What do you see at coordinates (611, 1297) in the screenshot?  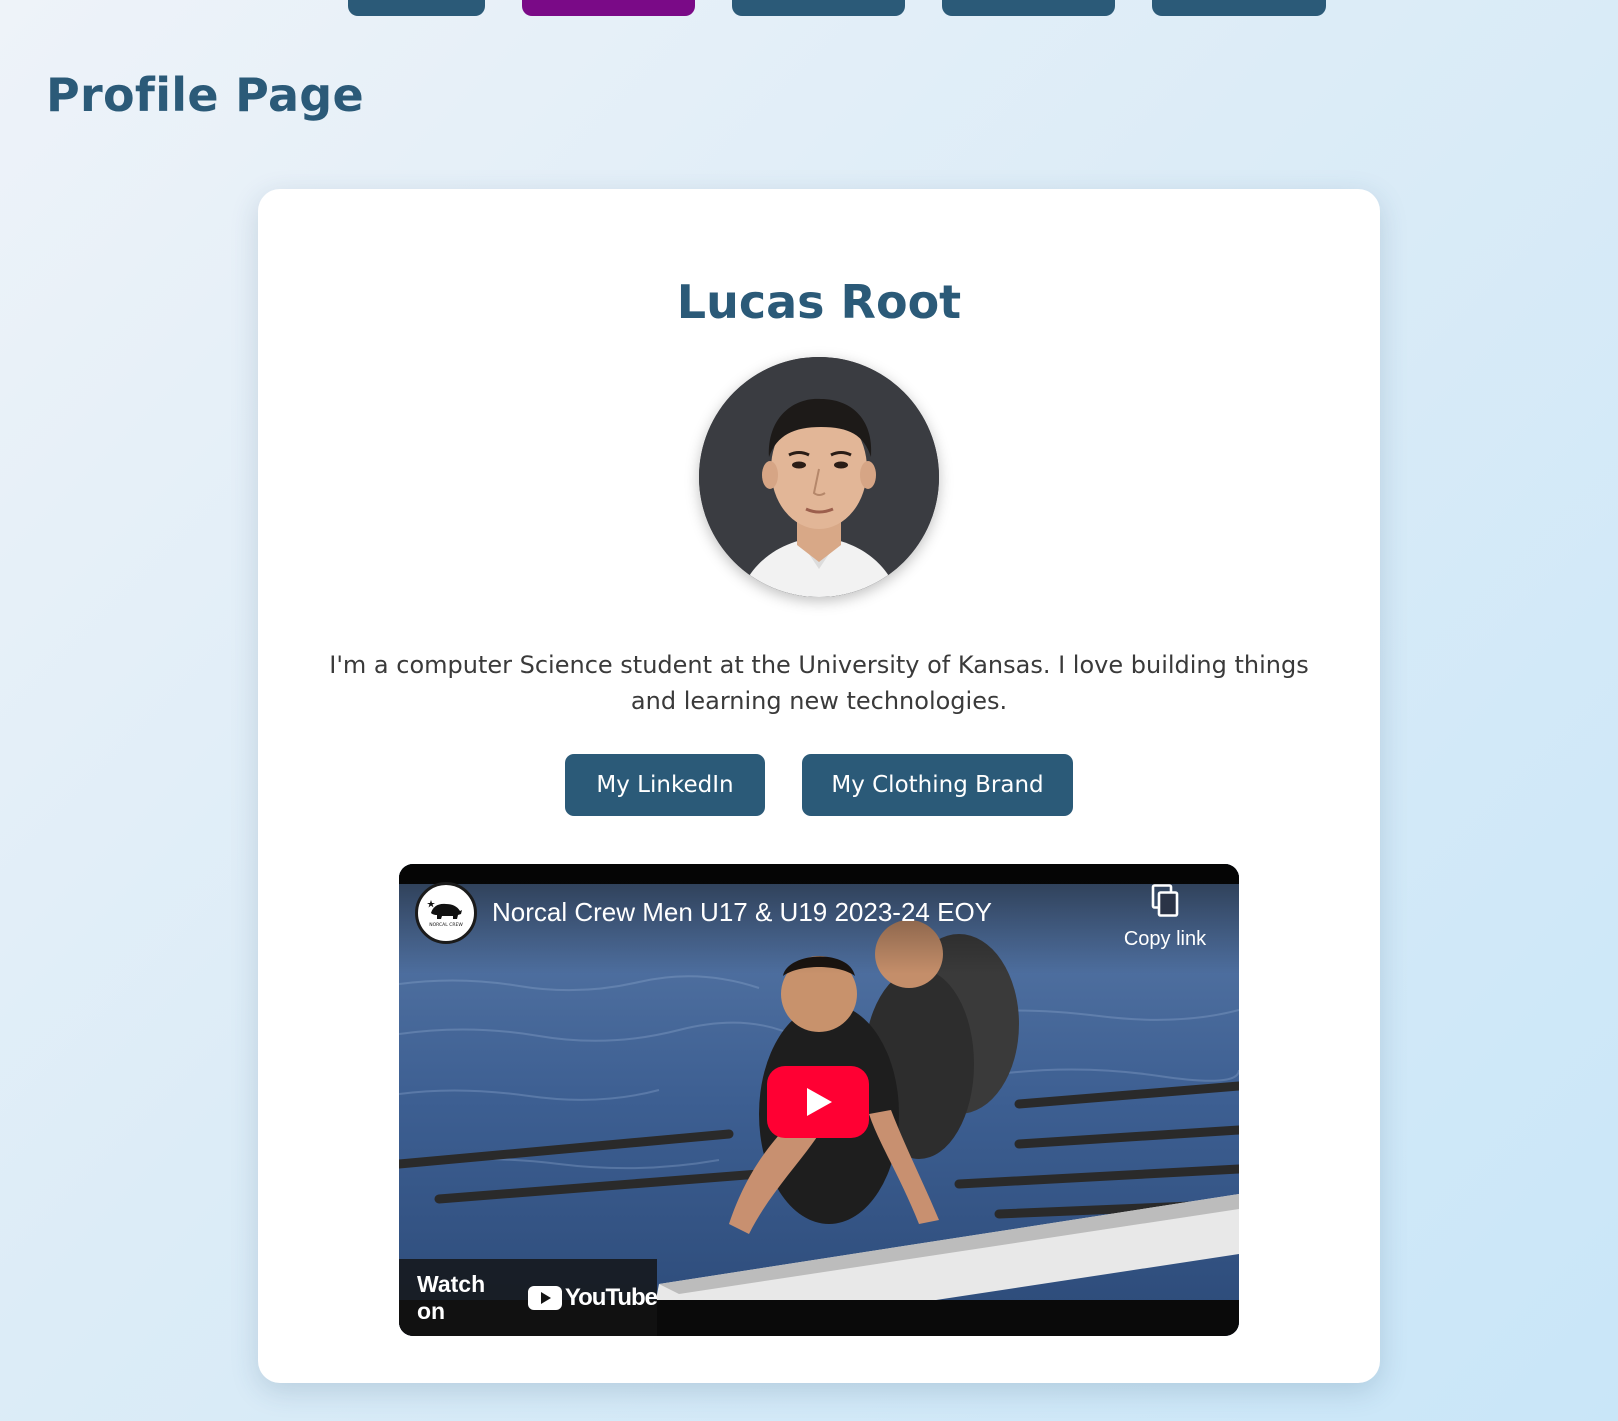 I see `youtube-wordmark: YouTube` at bounding box center [611, 1297].